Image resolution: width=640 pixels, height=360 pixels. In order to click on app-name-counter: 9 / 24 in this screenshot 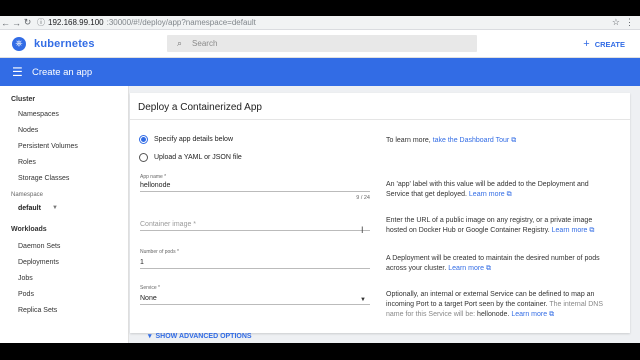, I will do `click(363, 198)`.